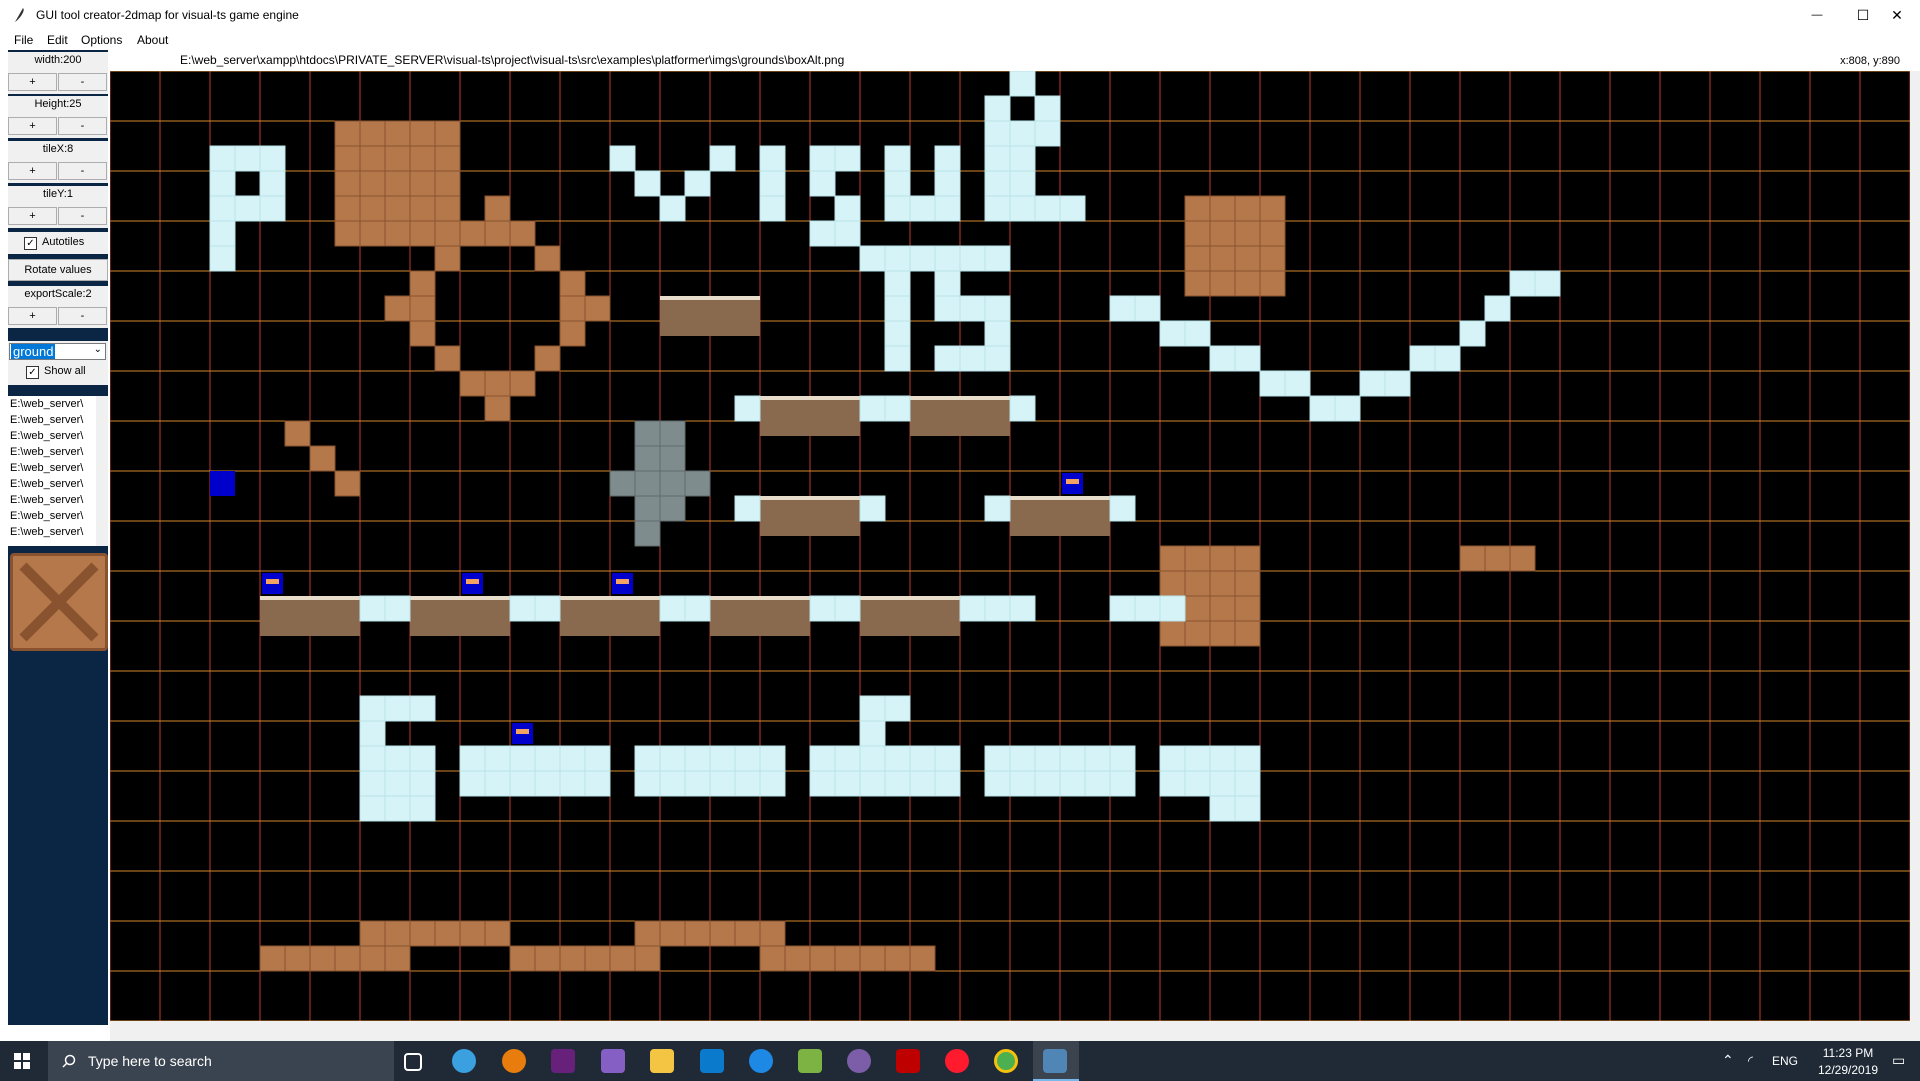 Image resolution: width=1920 pixels, height=1081 pixels. Describe the element at coordinates (97, 349) in the screenshot. I see `chevron-down-icon: ⌄` at that location.